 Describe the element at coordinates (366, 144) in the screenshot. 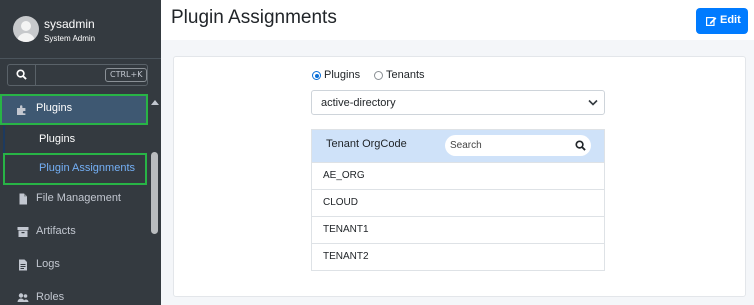

I see `column-header-tenant-orgcode: Tenant OrgCode` at that location.